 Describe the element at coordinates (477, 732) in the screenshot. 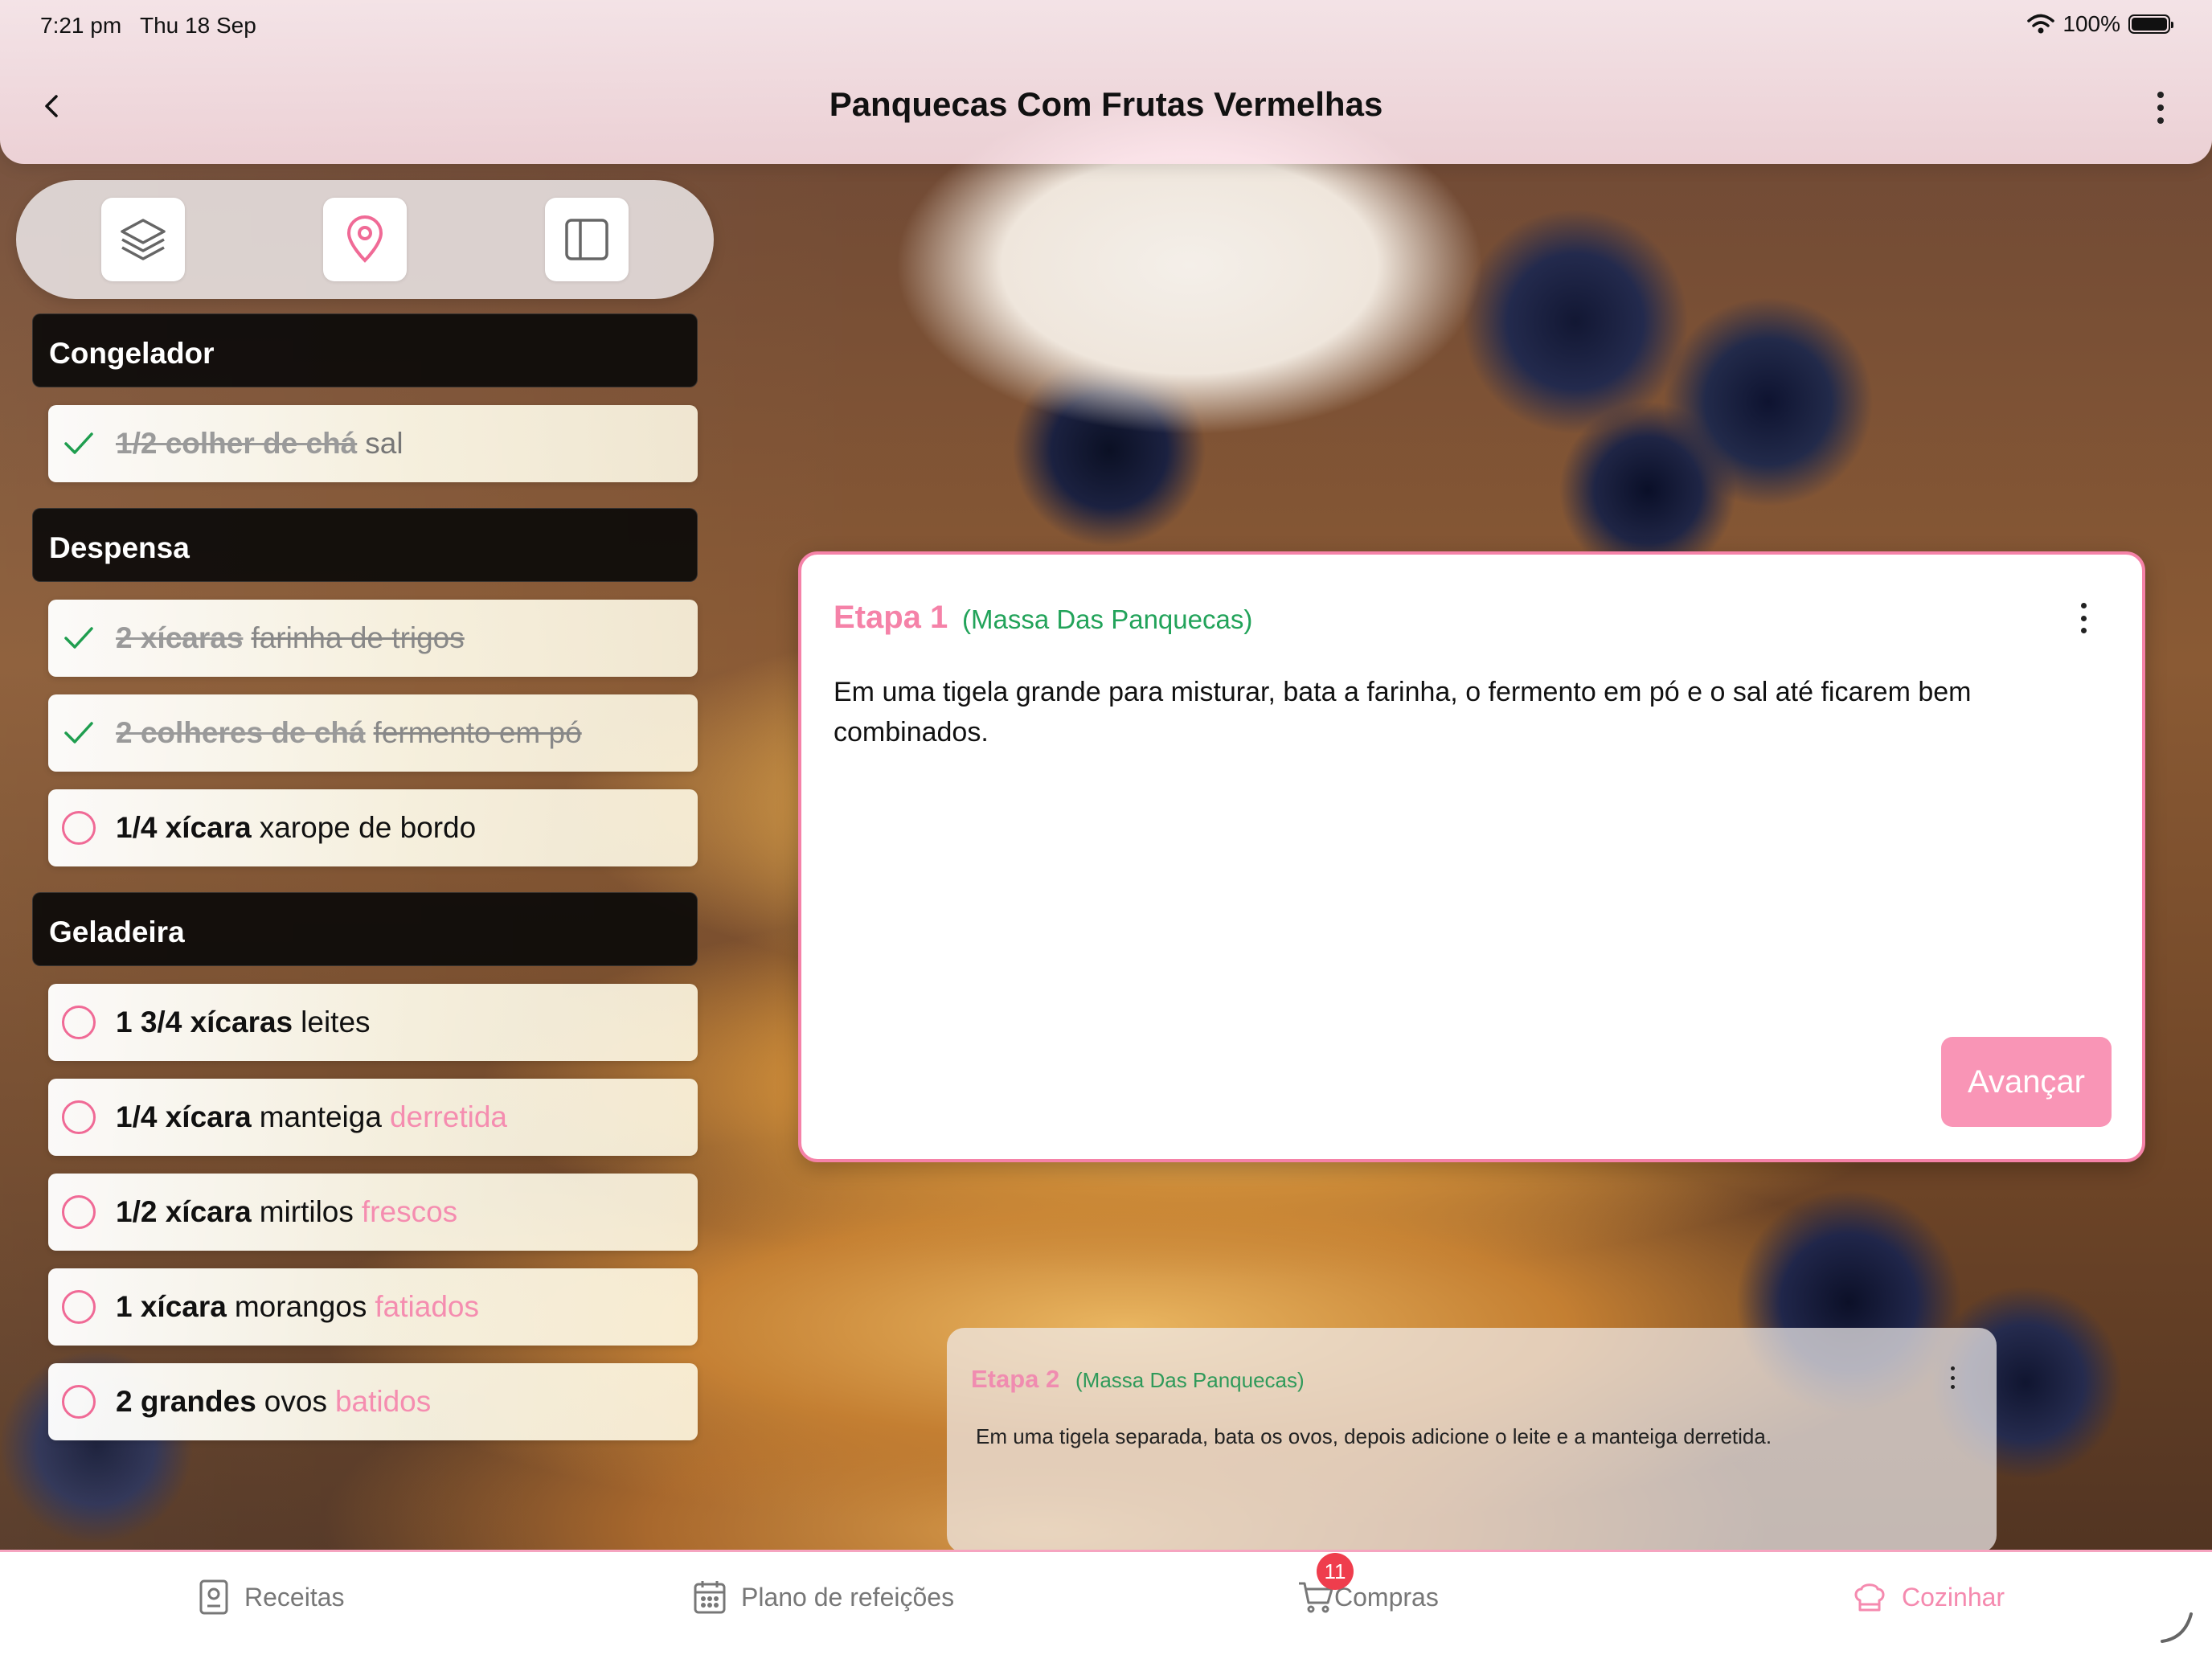

I see `ingredient-name: fermento em pó` at that location.